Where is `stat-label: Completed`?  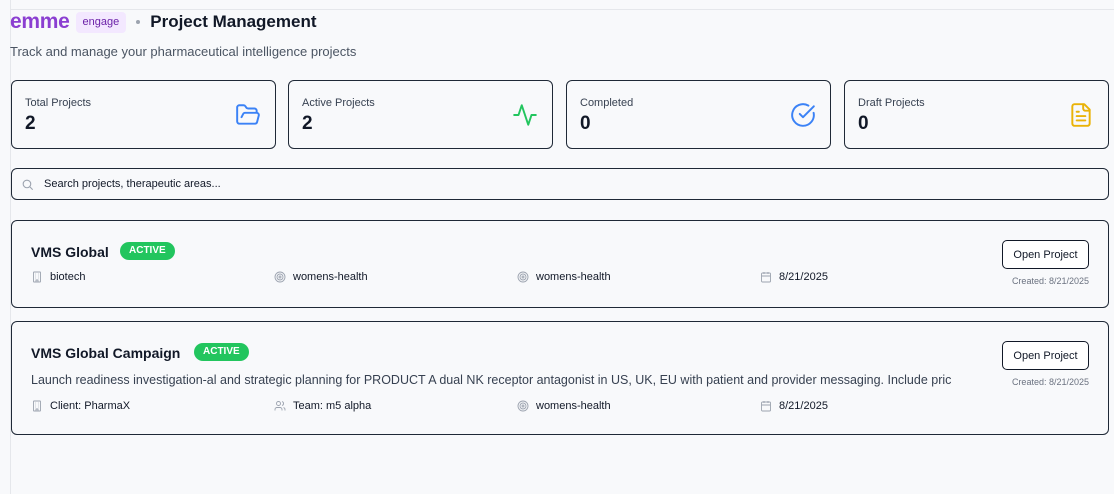
stat-label: Completed is located at coordinates (607, 103).